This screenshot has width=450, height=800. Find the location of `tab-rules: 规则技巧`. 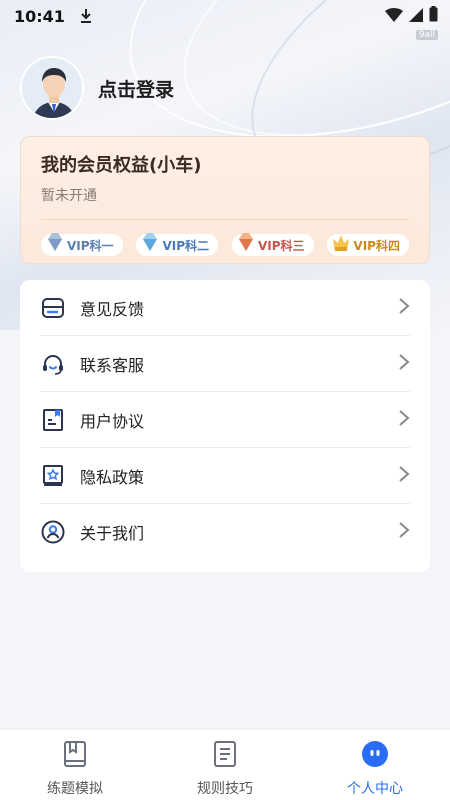

tab-rules: 规则技巧 is located at coordinates (225, 765).